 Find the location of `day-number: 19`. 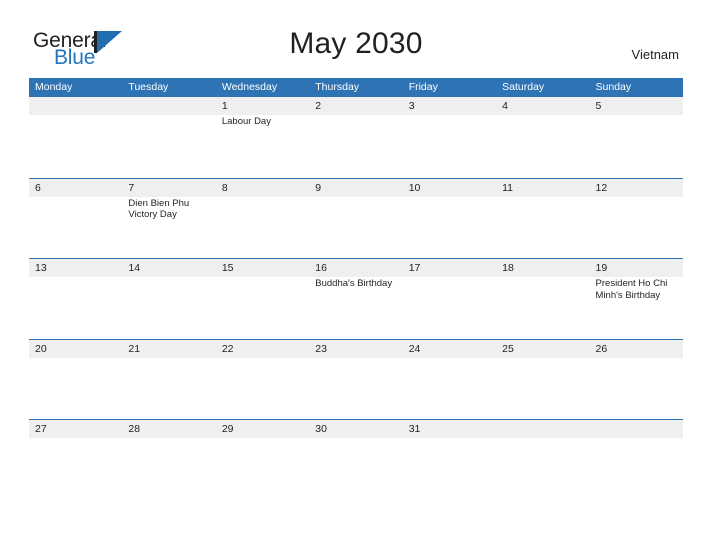

day-number: 19 is located at coordinates (601, 268).